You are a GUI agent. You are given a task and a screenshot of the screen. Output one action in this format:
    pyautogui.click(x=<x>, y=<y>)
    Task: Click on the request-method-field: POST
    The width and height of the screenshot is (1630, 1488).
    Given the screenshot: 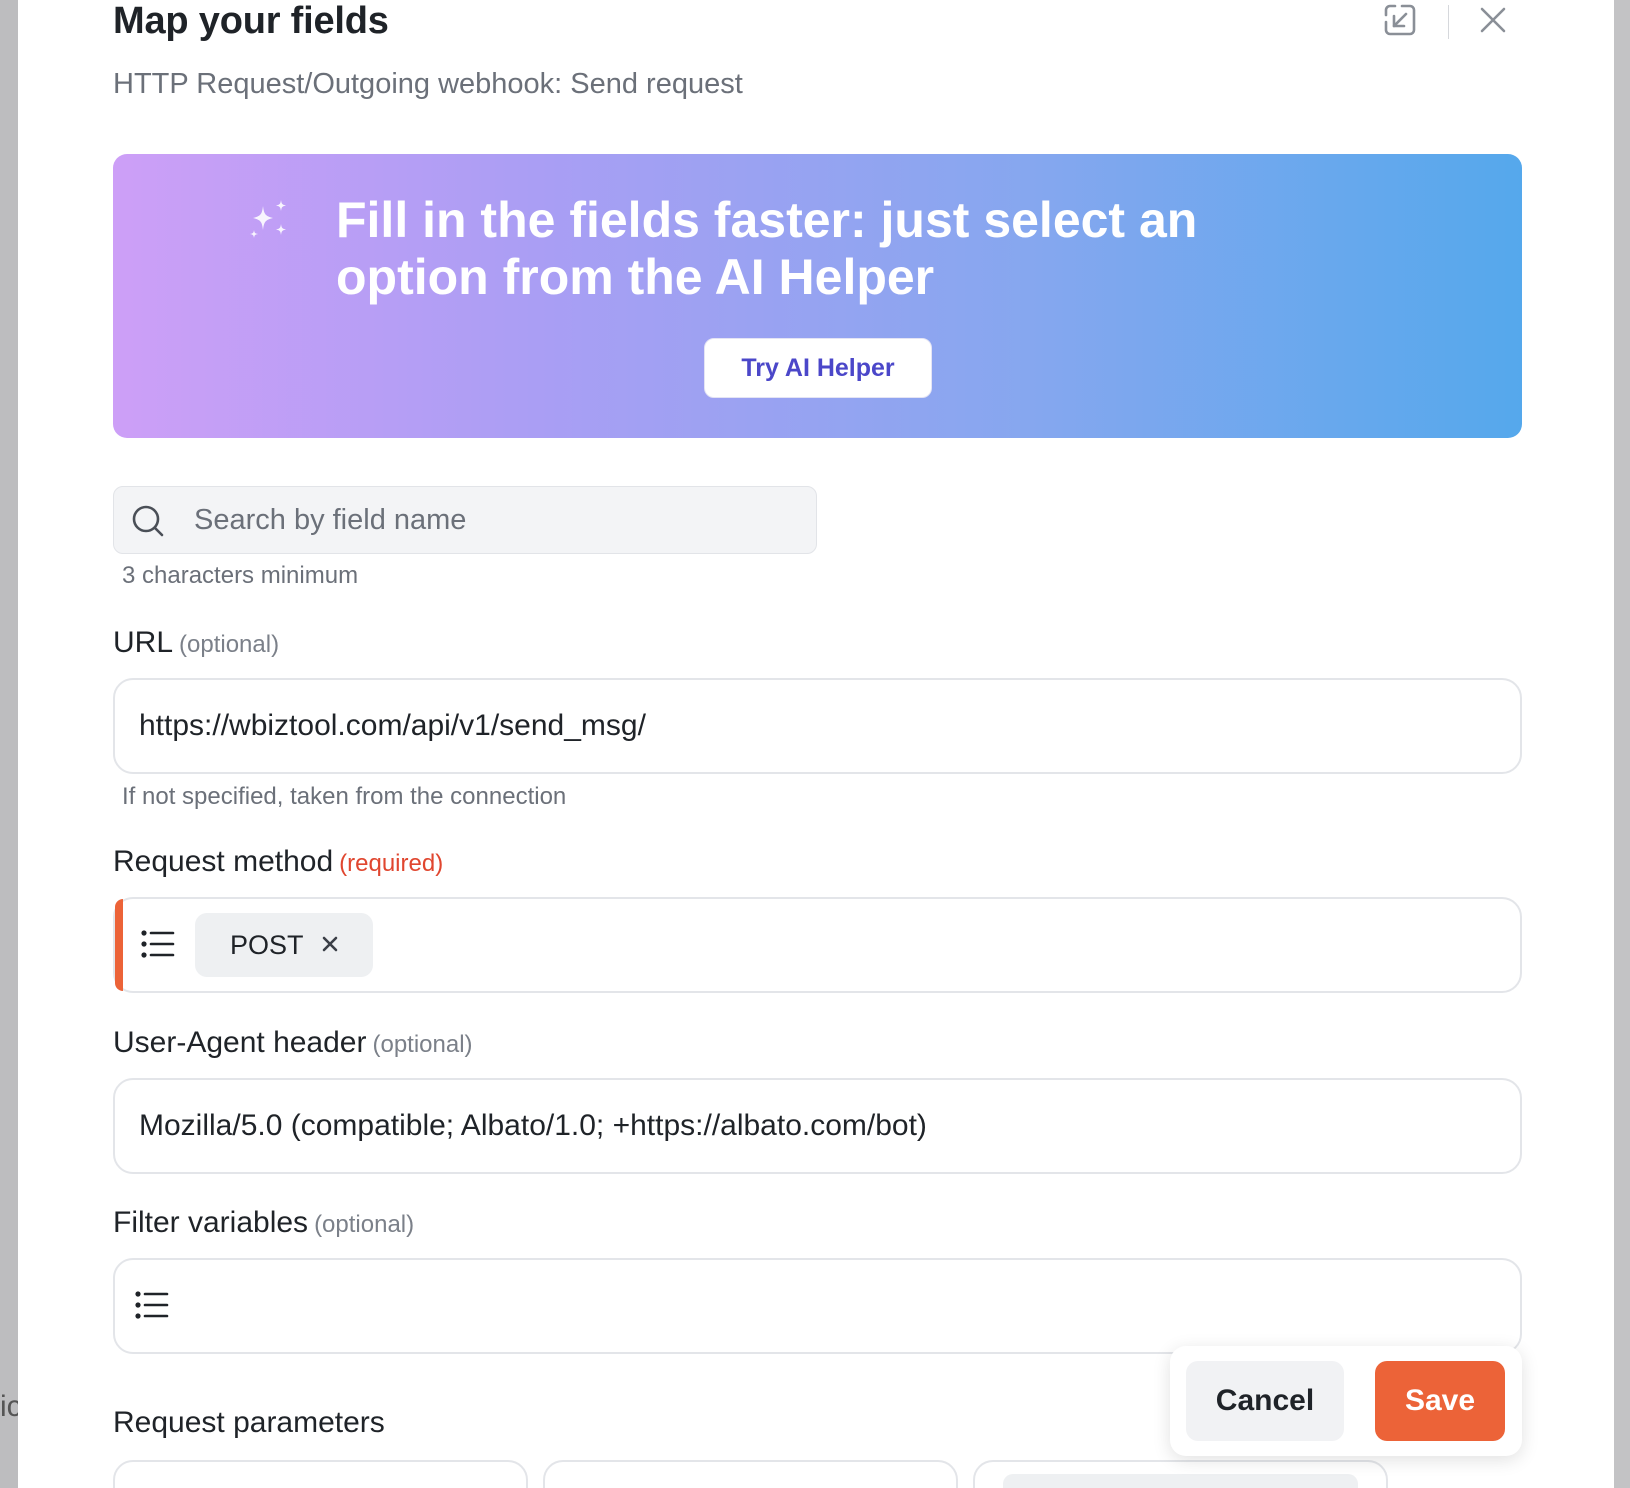 What is the action you would take?
    pyautogui.click(x=817, y=945)
    